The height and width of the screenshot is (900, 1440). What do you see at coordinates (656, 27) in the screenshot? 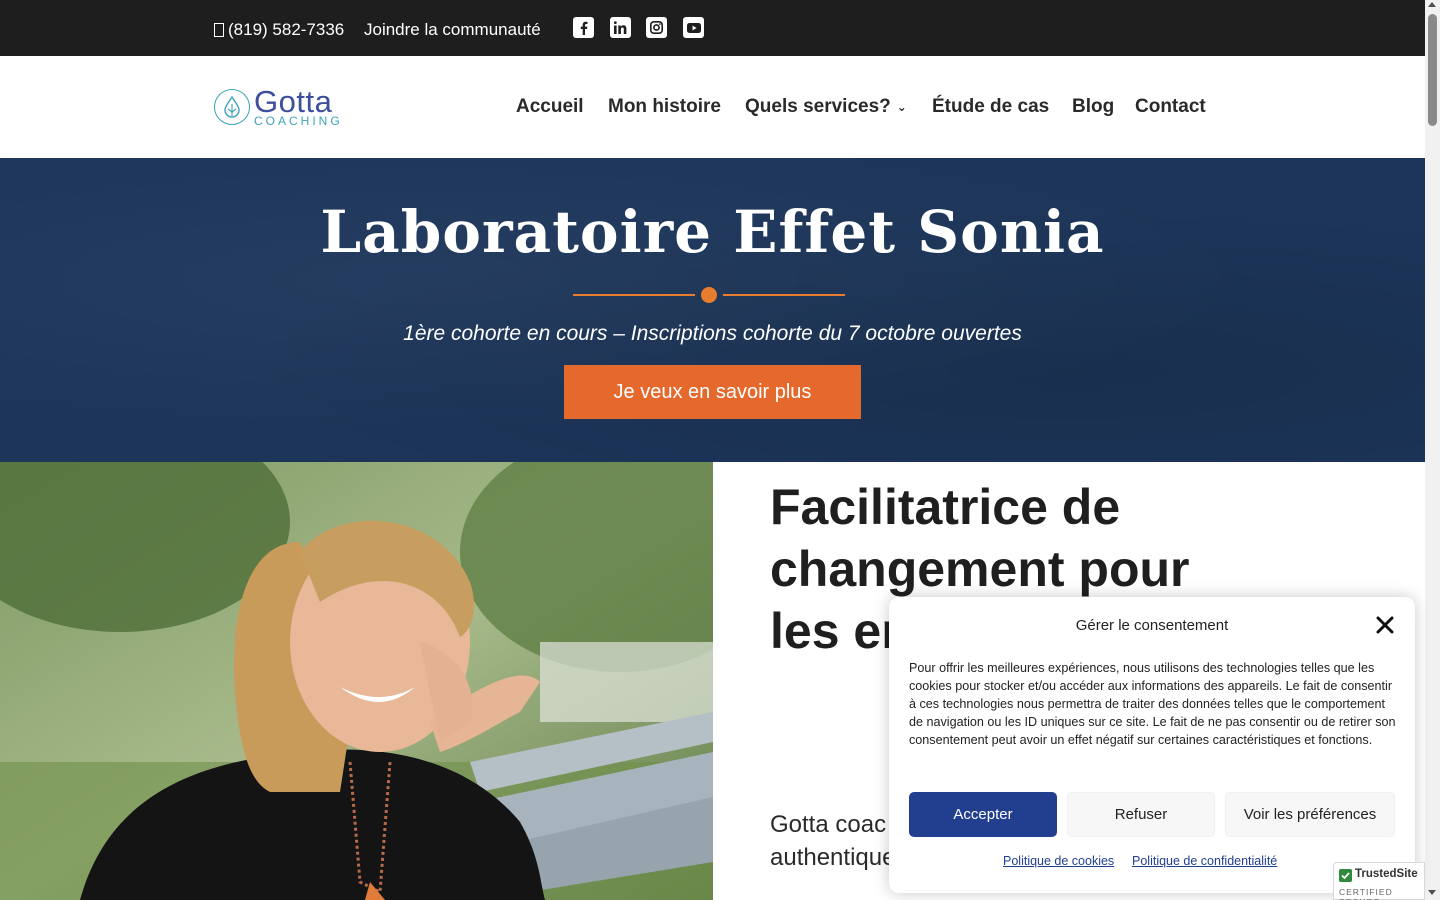
I see `instagram-icon` at bounding box center [656, 27].